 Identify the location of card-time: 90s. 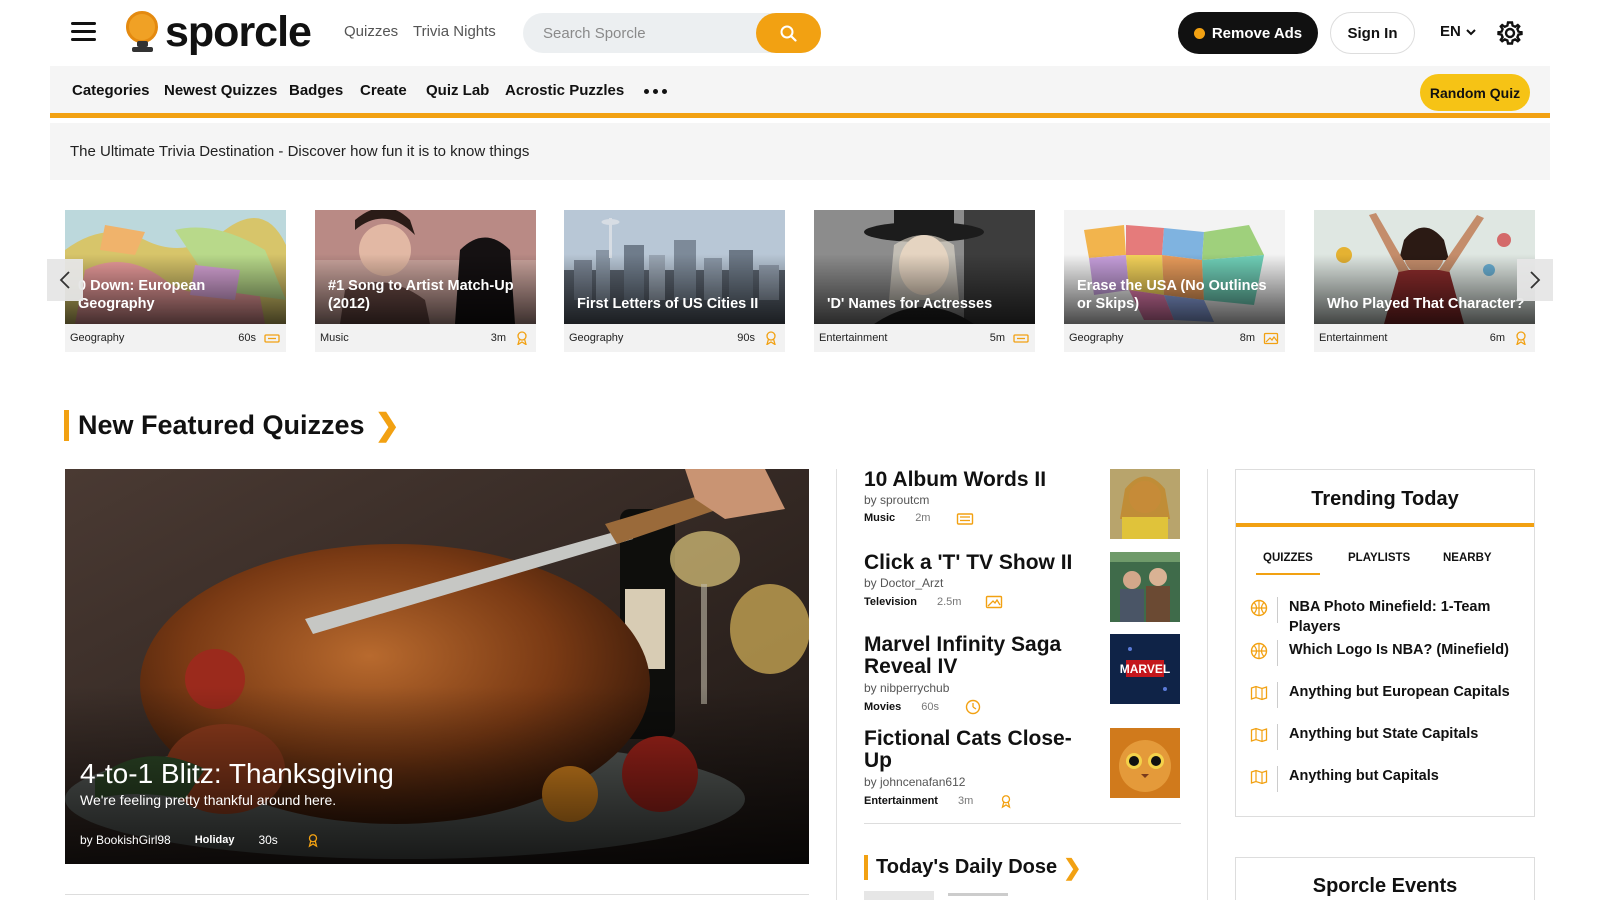
(746, 338).